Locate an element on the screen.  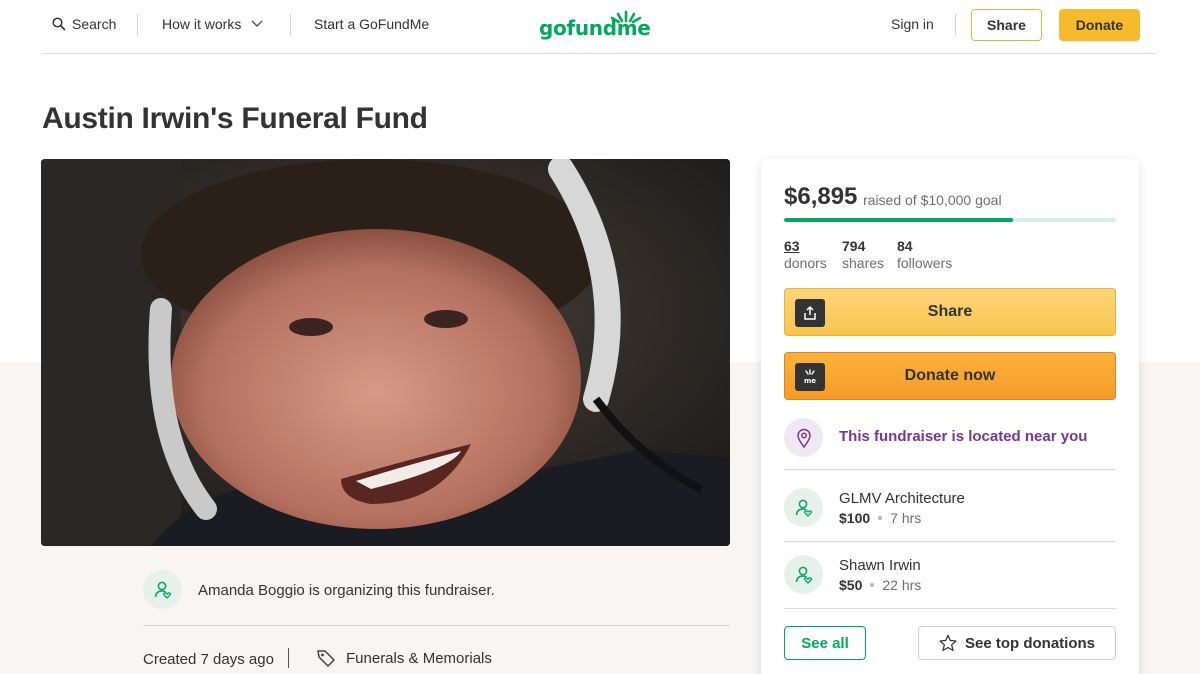
location-pin-icon is located at coordinates (803, 438).